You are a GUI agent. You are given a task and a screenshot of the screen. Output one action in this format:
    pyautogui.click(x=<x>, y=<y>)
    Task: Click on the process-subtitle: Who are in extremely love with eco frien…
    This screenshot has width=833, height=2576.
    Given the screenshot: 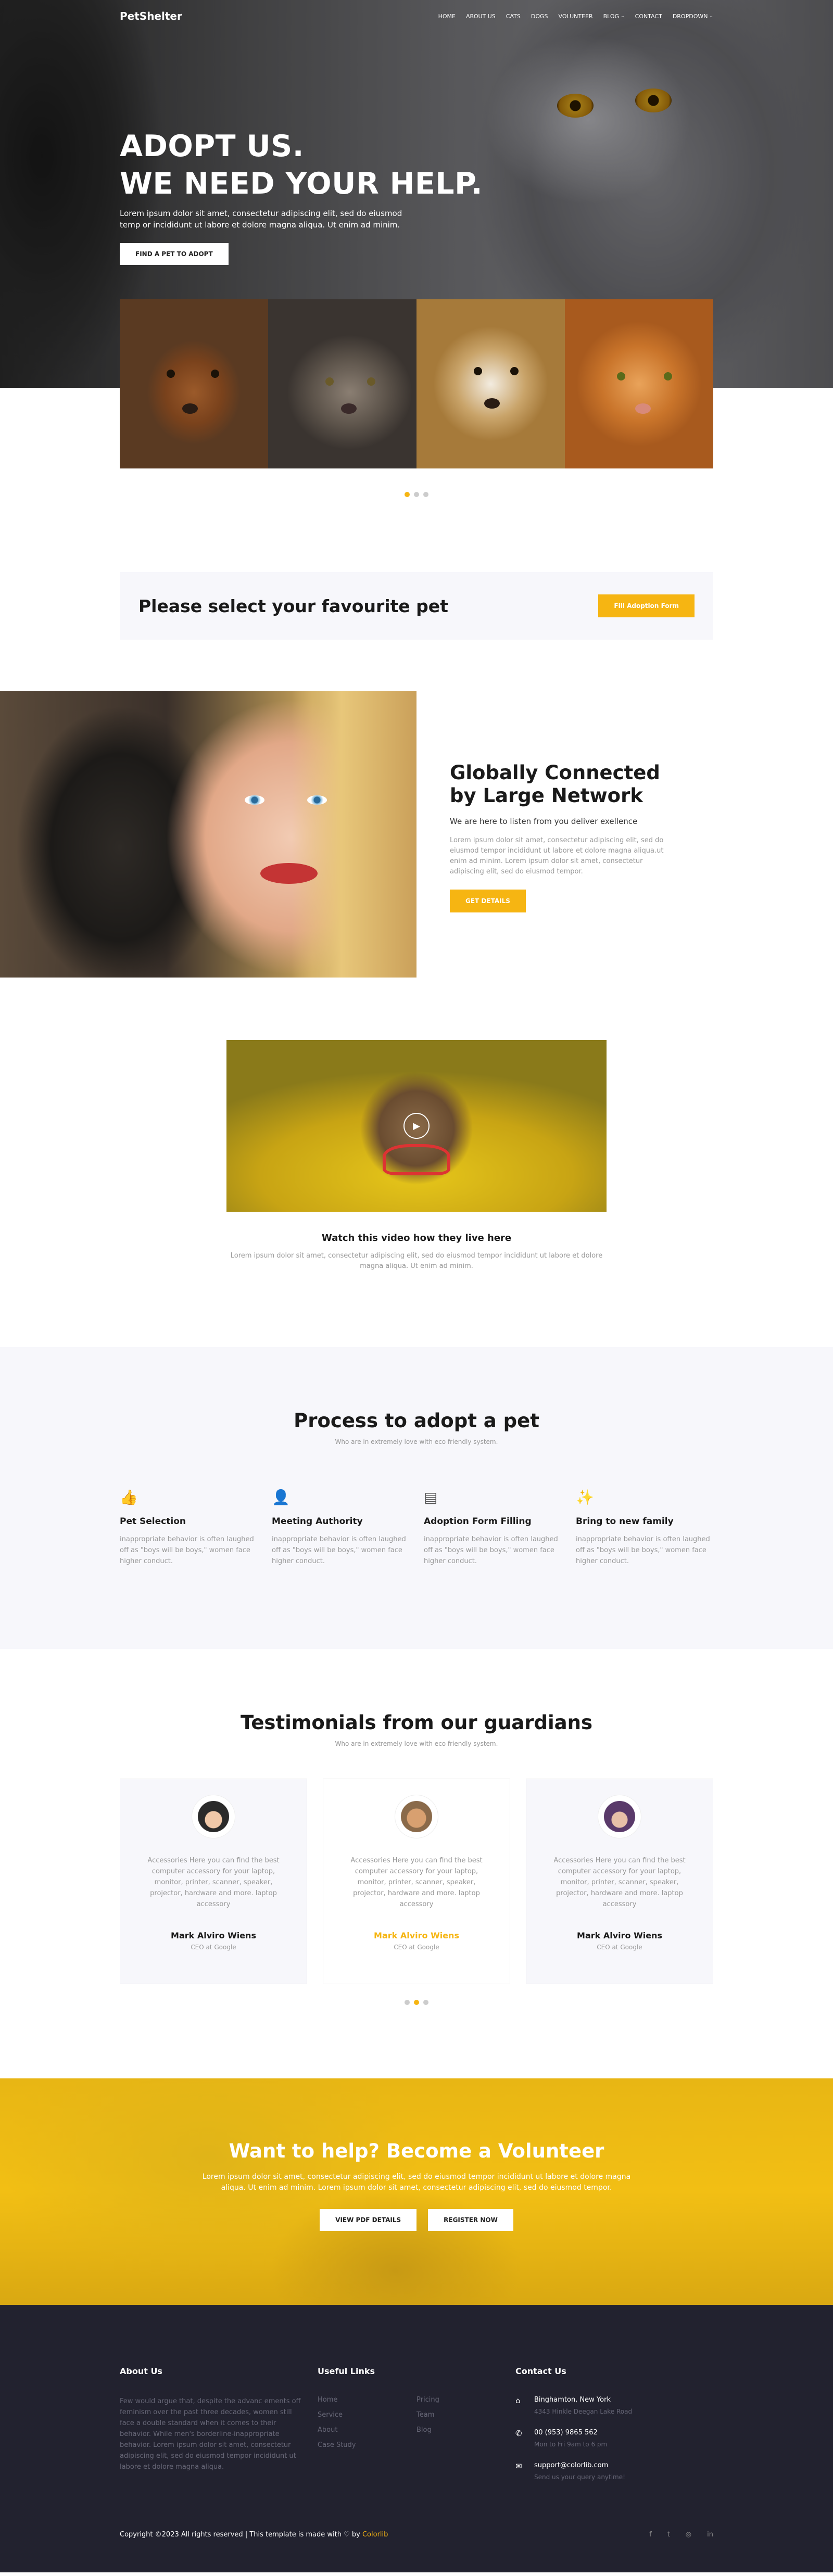 What is the action you would take?
    pyautogui.click(x=416, y=1441)
    